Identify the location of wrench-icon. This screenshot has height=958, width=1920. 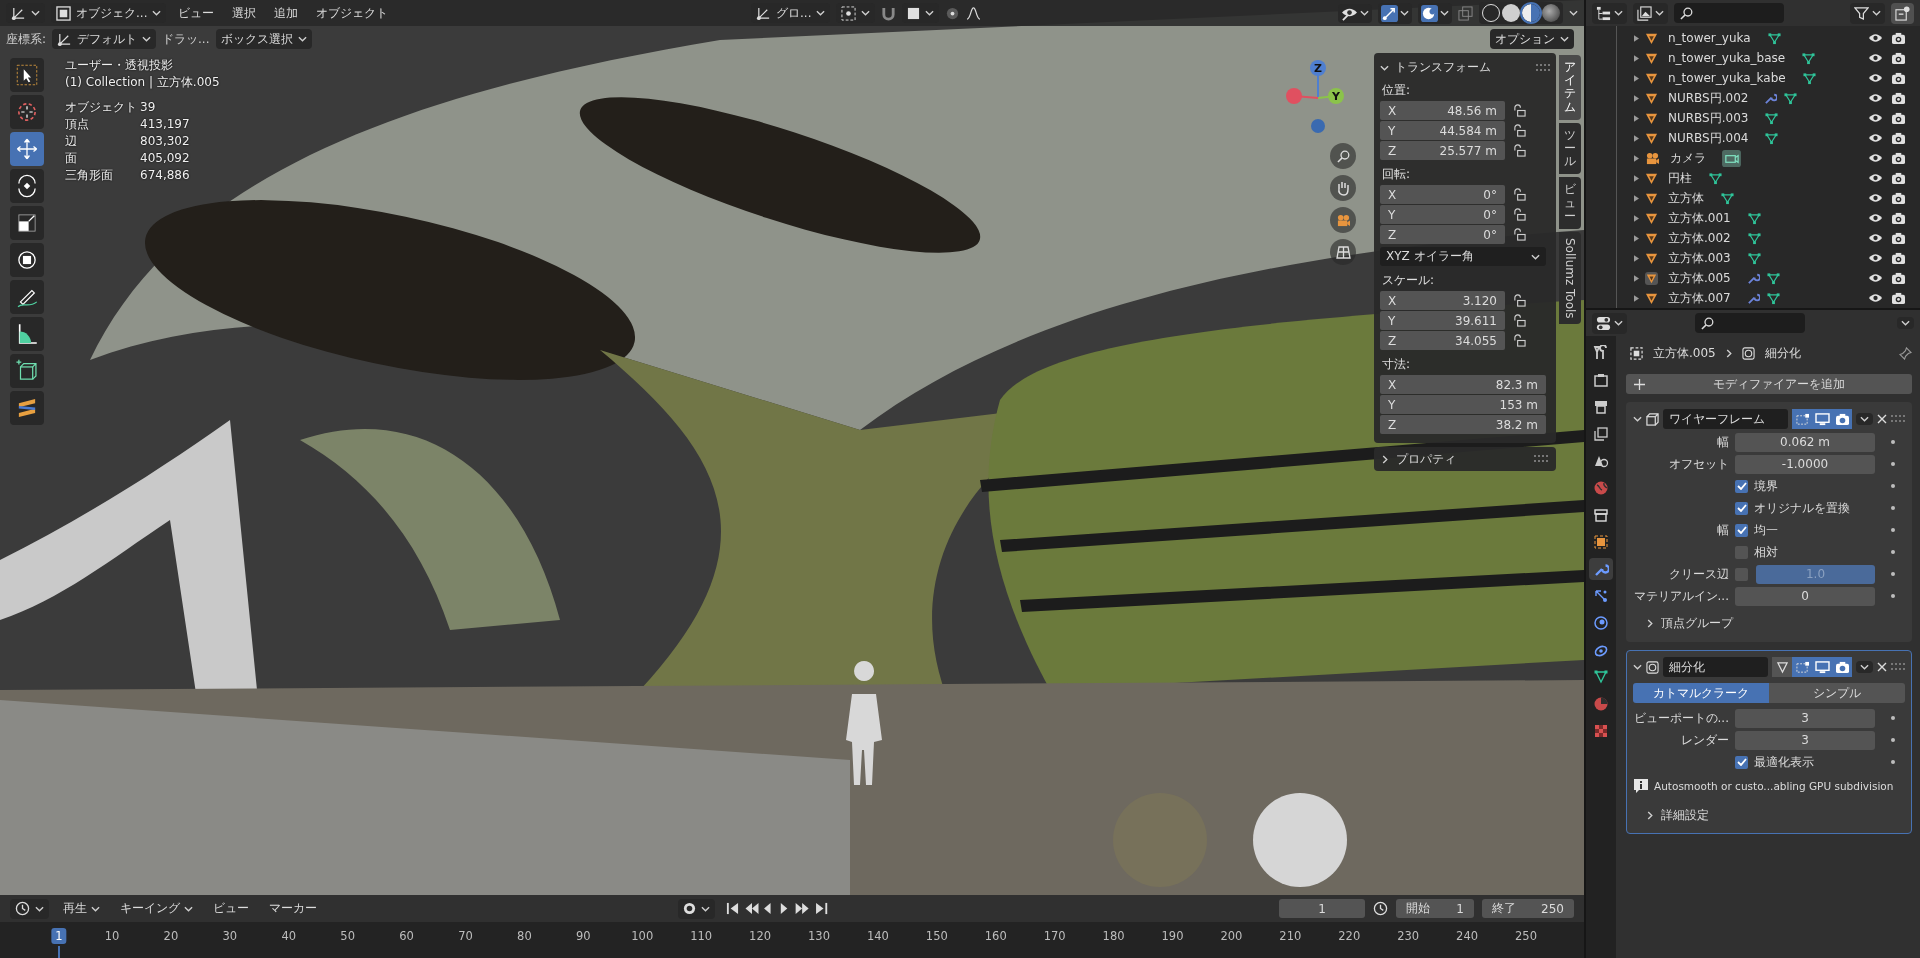
(1753, 278).